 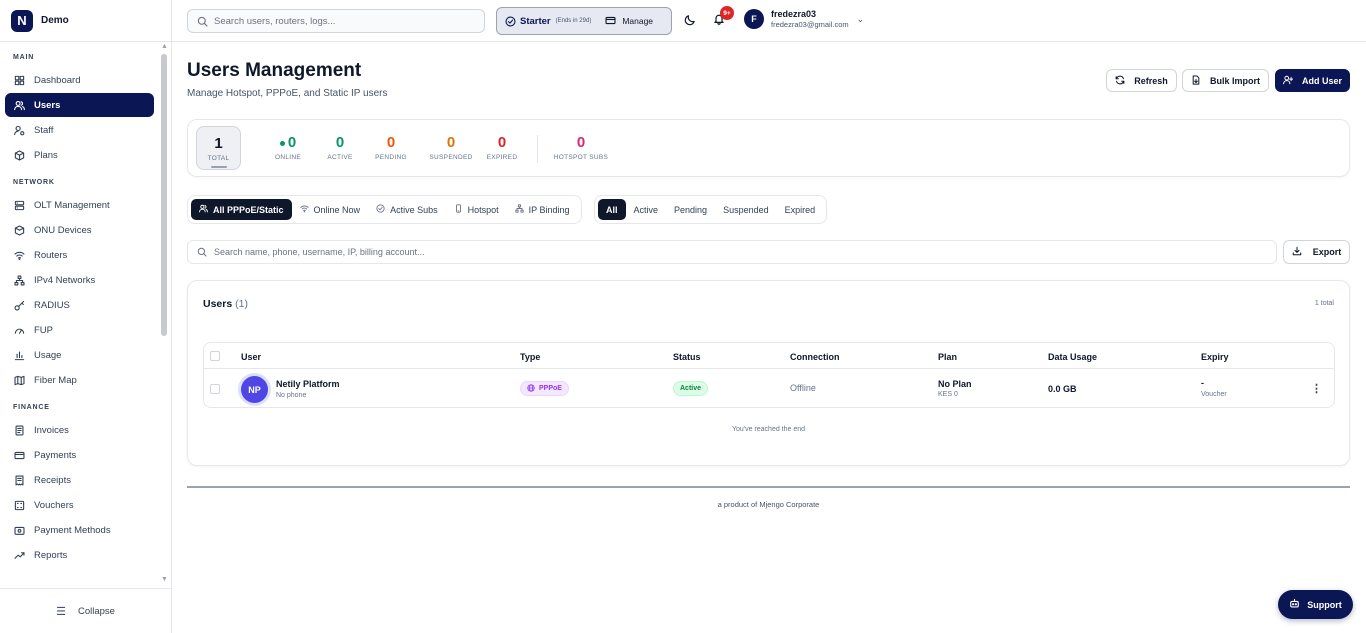 What do you see at coordinates (291, 395) in the screenshot?
I see `user-phone-cell: No phone` at bounding box center [291, 395].